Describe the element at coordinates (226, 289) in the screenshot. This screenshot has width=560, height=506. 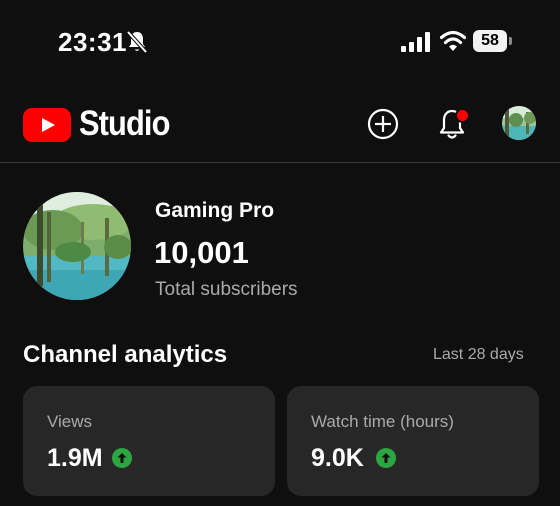
I see `subscriber-label: Total subscribers` at that location.